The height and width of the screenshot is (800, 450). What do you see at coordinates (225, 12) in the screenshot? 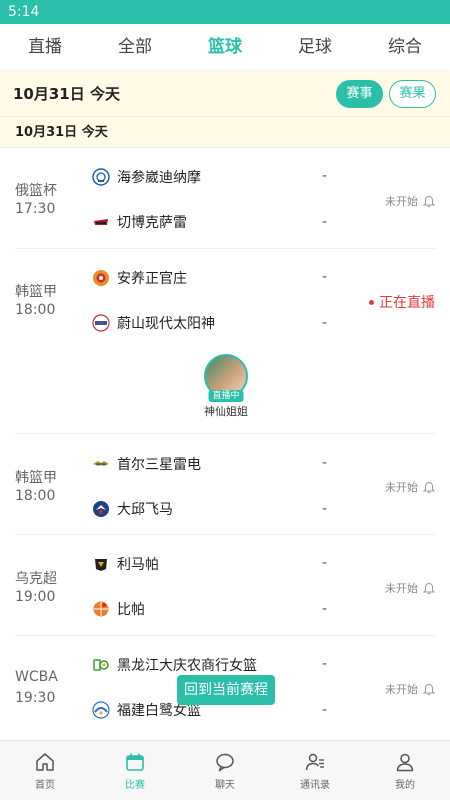
I see `status-bar: 5:14` at bounding box center [225, 12].